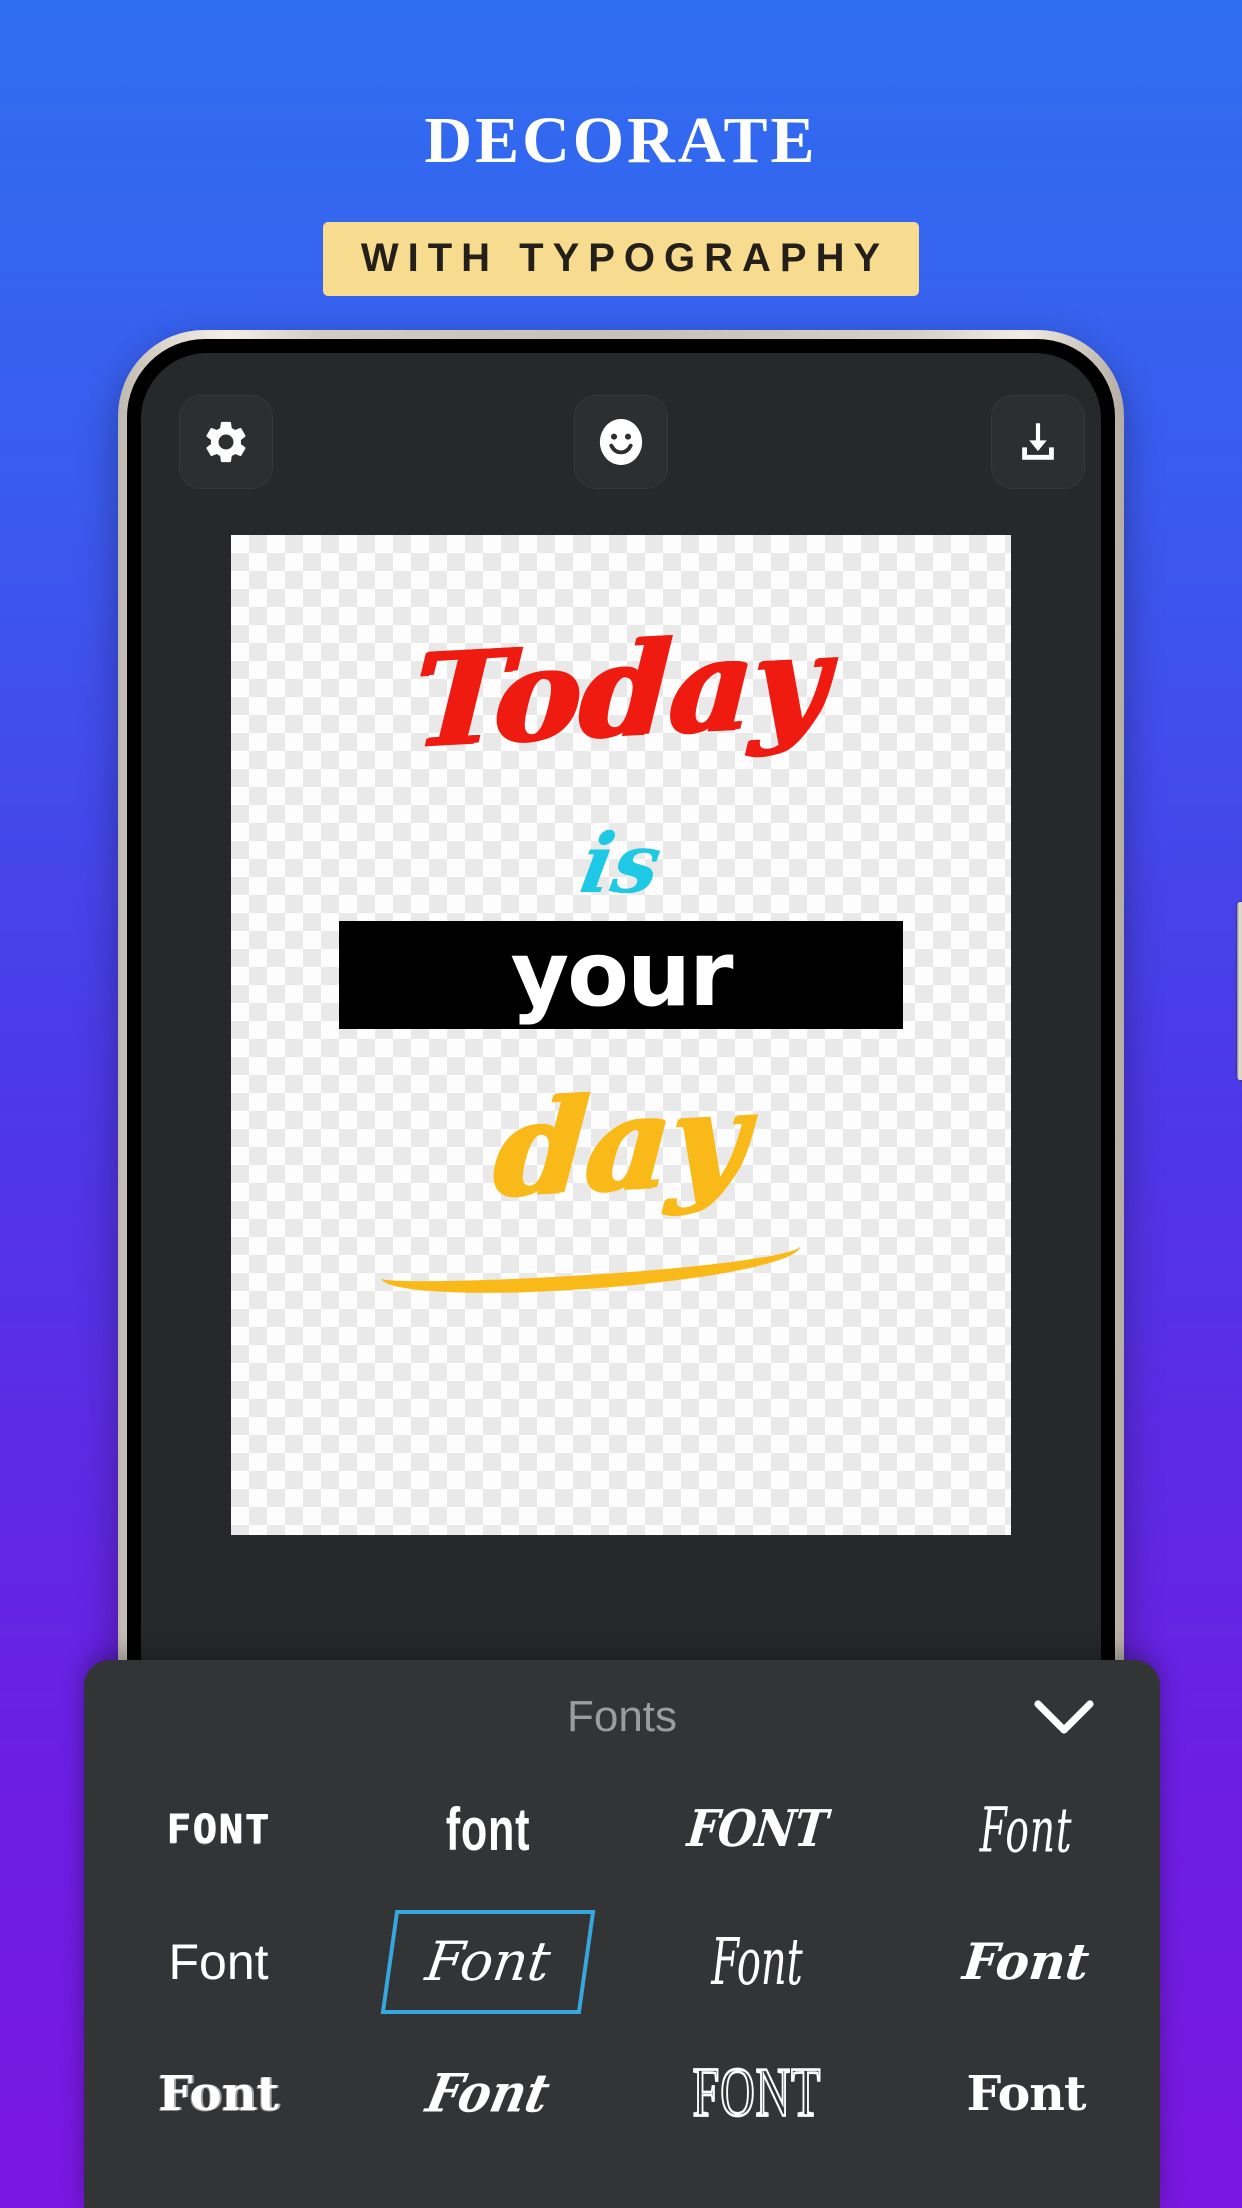 This screenshot has height=2208, width=1242. I want to click on font-option-3: FONT, so click(756, 1830).